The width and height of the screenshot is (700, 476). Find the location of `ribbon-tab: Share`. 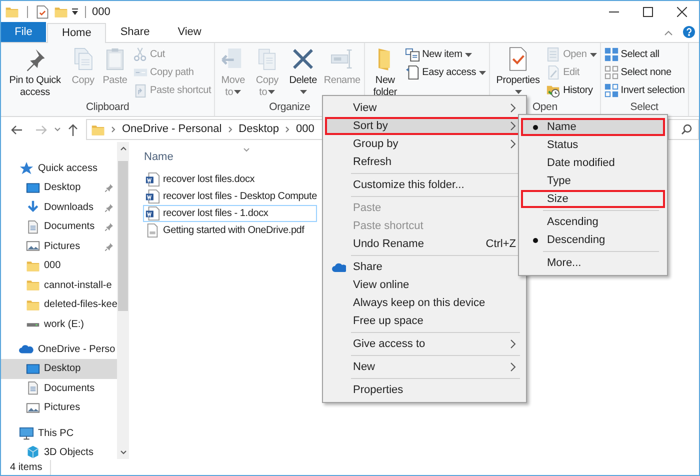

ribbon-tab: Share is located at coordinates (135, 32).